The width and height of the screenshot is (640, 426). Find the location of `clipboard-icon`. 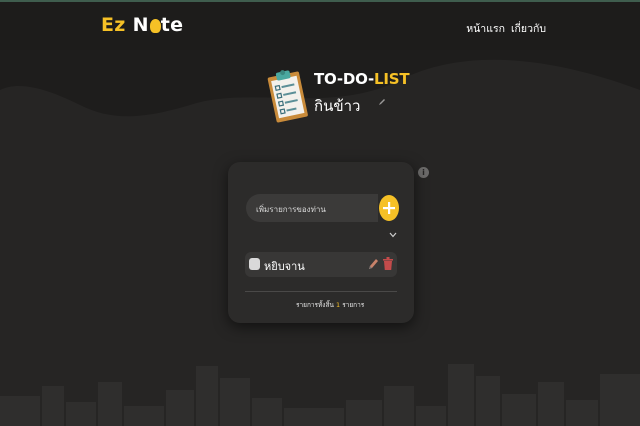

clipboard-icon is located at coordinates (287, 96).